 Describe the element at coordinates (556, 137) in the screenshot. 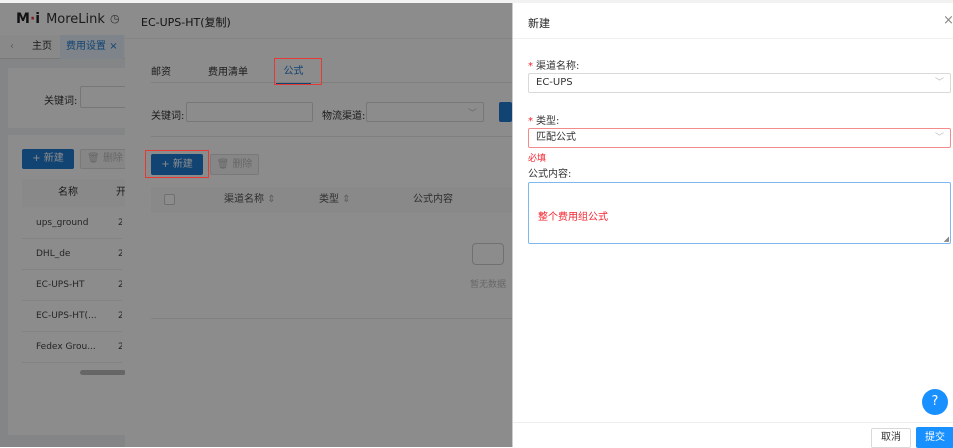

I see `select-value: 匹配公式` at that location.